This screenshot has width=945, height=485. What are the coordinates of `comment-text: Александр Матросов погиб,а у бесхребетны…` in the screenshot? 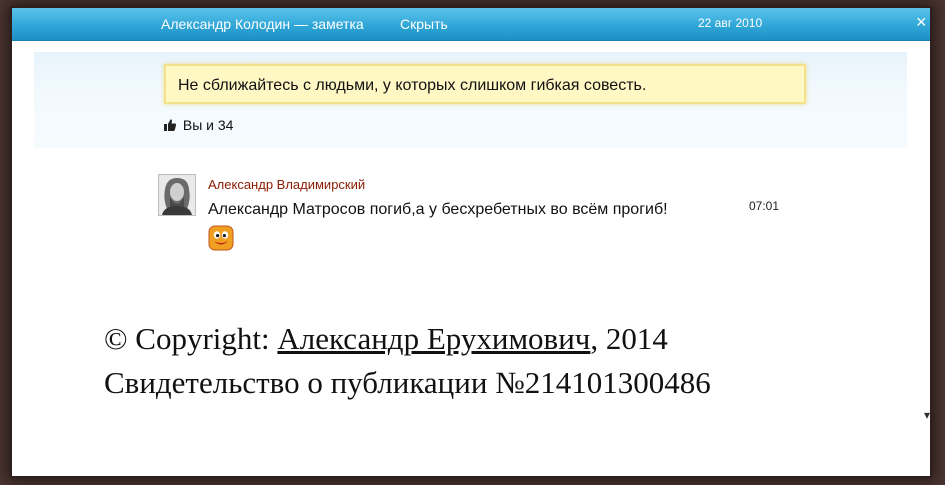 It's located at (438, 209).